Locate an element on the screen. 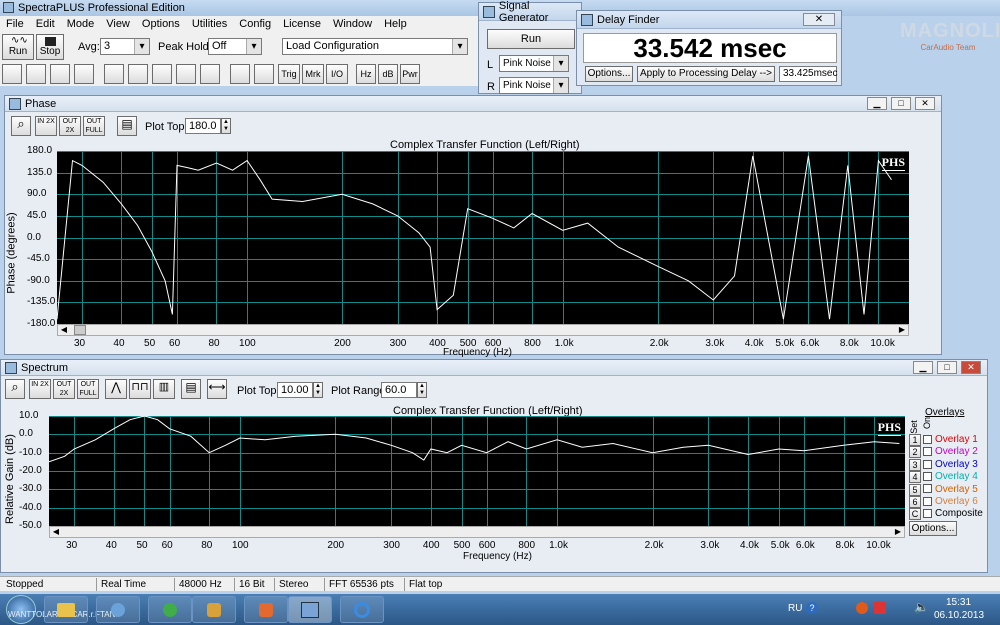 This screenshot has height=625, width=1000. load-configuration-select: Load Configuration is located at coordinates (375, 46).